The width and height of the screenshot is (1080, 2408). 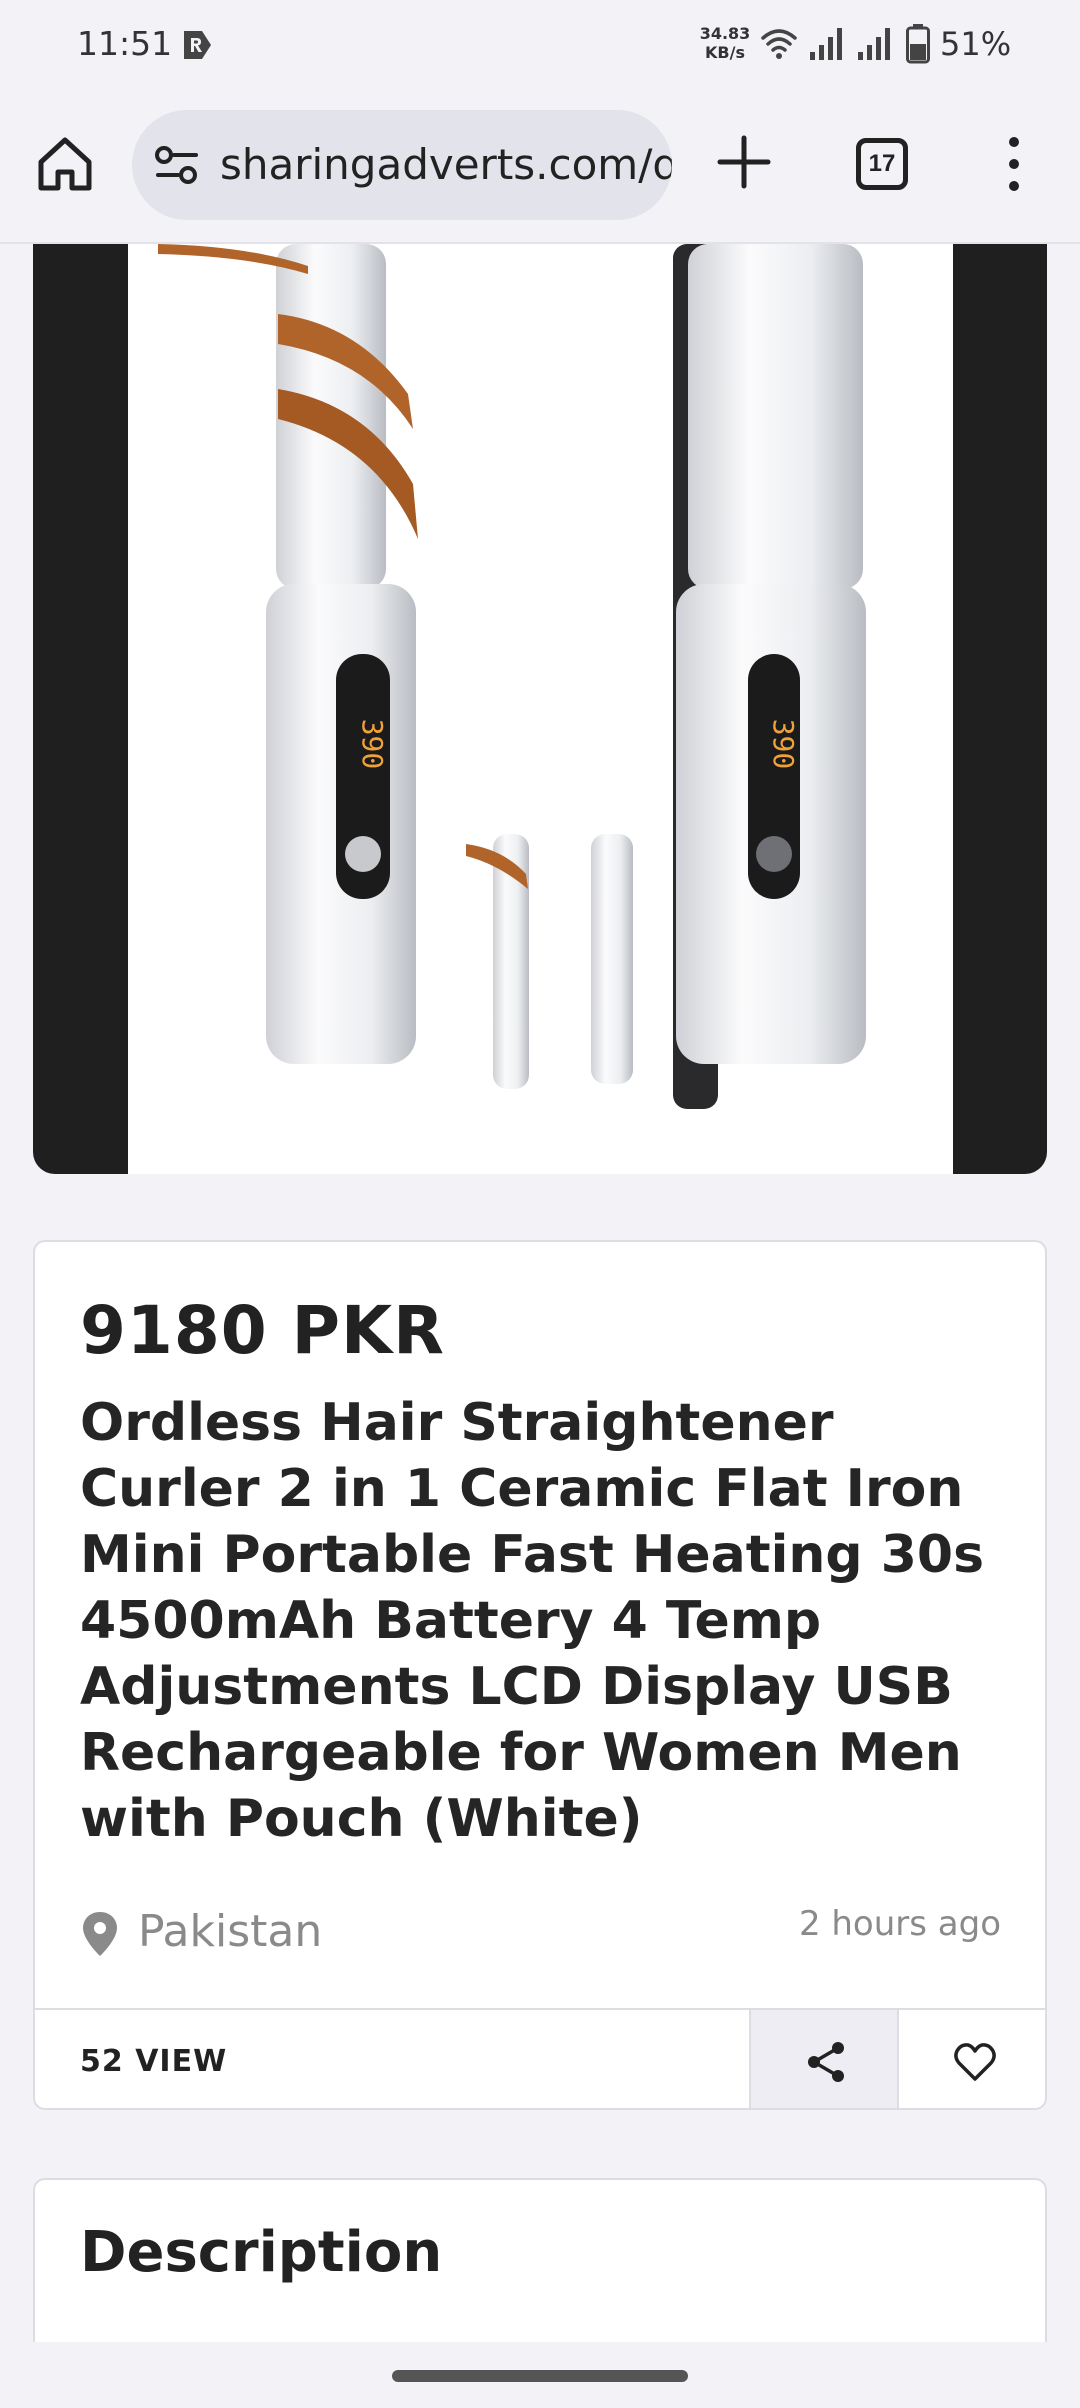 I want to click on site-settings-icon, so click(x=177, y=165).